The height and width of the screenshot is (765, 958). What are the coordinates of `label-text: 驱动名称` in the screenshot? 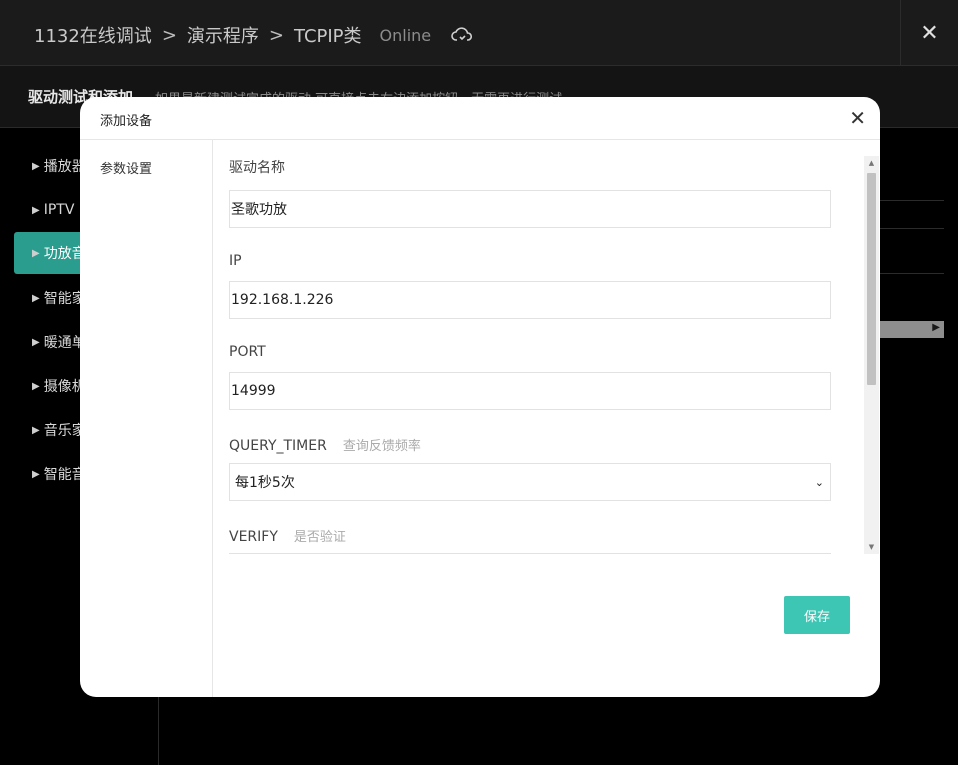 It's located at (257, 168).